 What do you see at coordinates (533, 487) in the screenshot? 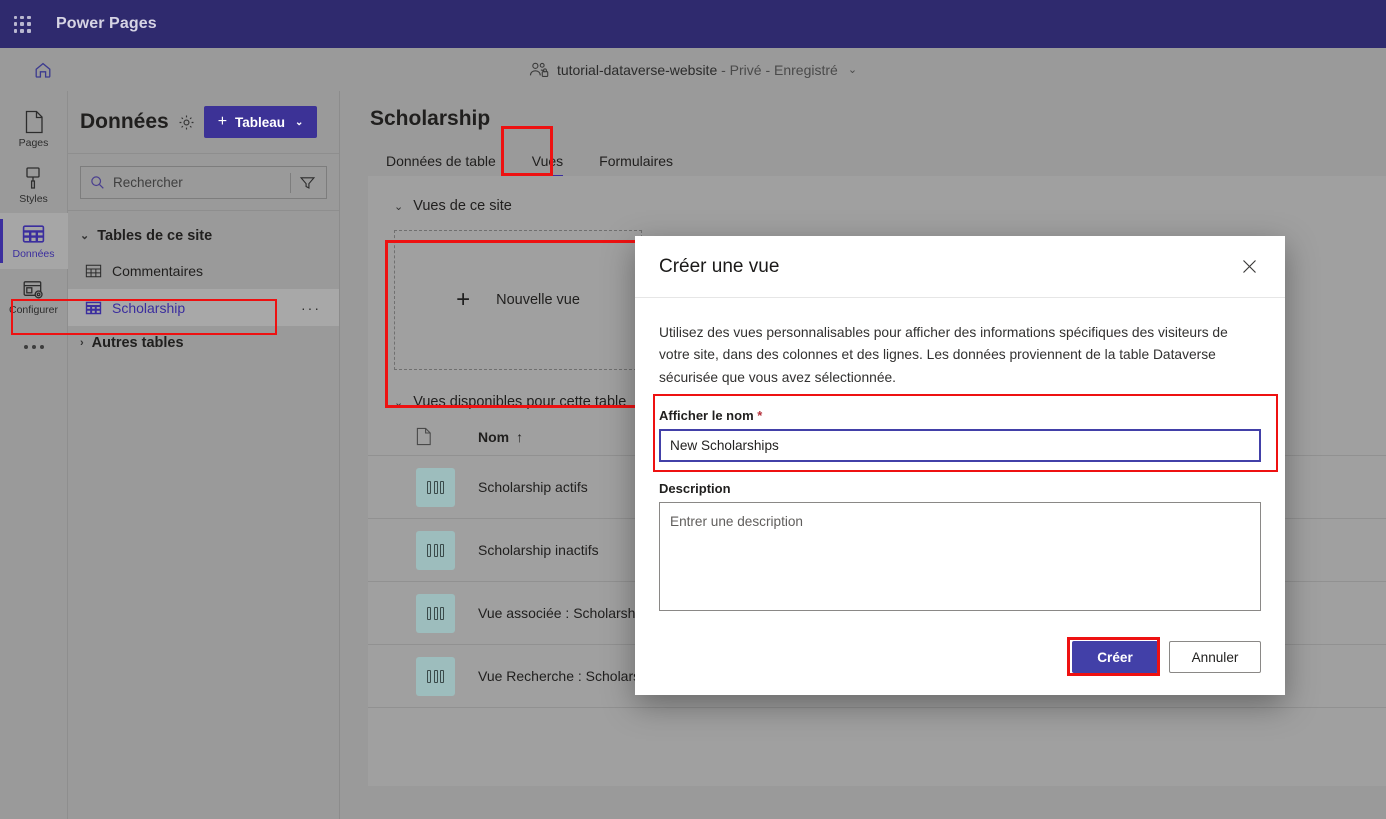
I see `view-name: Scholarship actifs` at bounding box center [533, 487].